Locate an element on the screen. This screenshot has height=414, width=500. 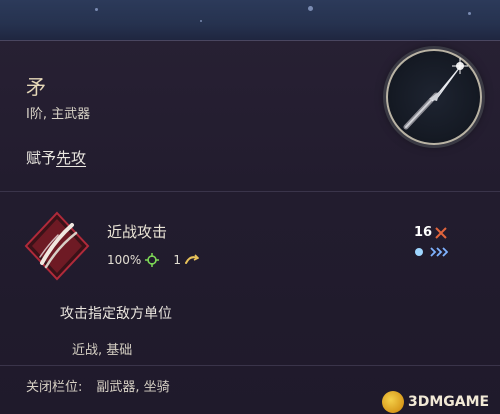
closed-slots: 关闭栏位: 副武器, 坐骑 is located at coordinates (98, 385).